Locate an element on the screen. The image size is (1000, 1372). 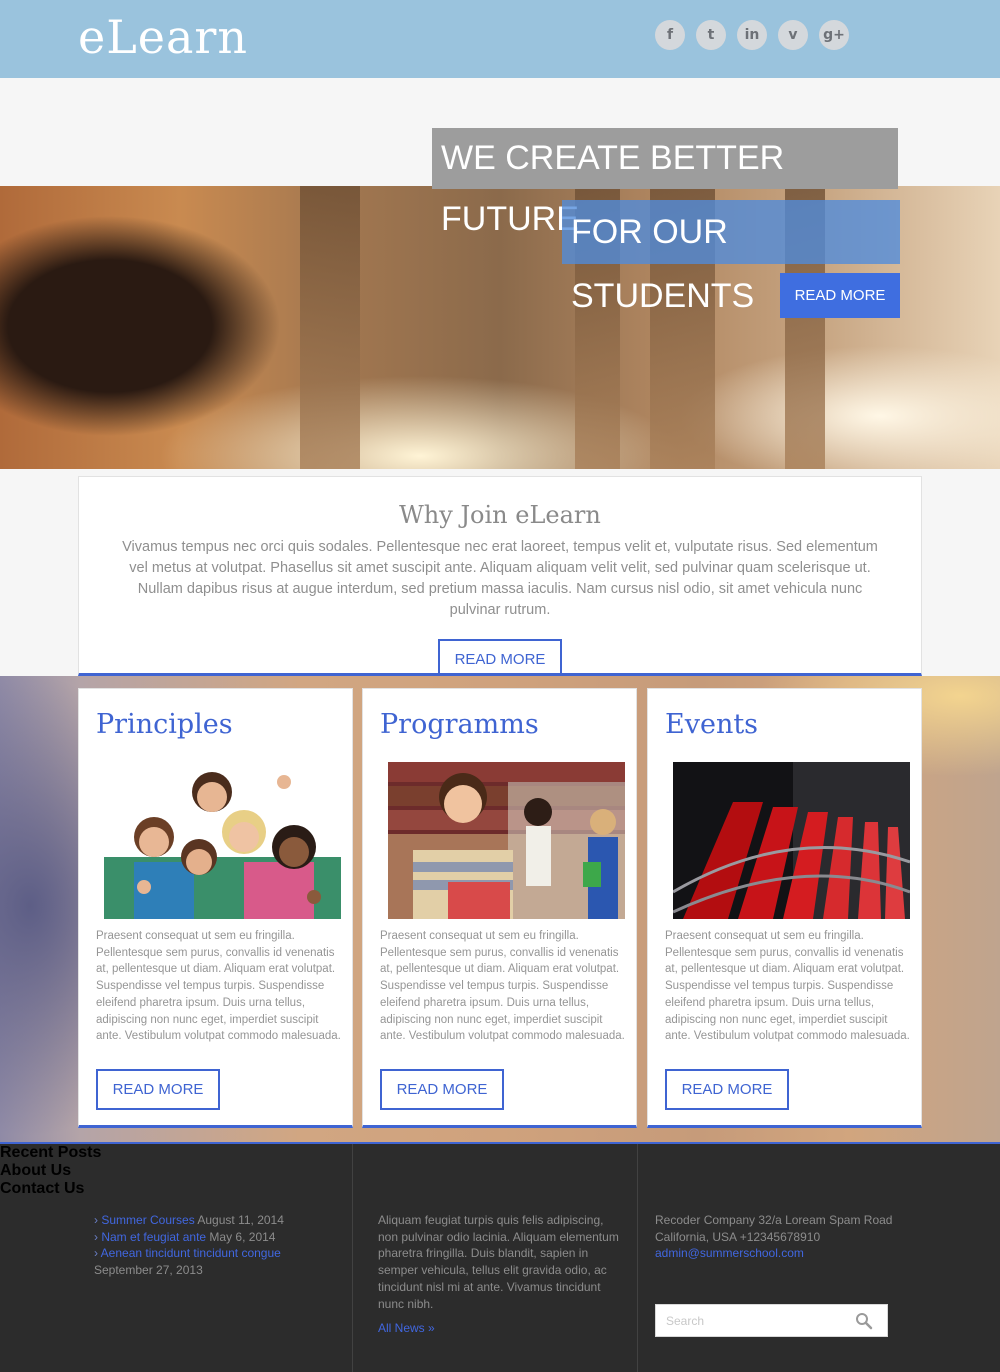
recent-post-date: September 27, 2013 is located at coordinates (148, 1270).